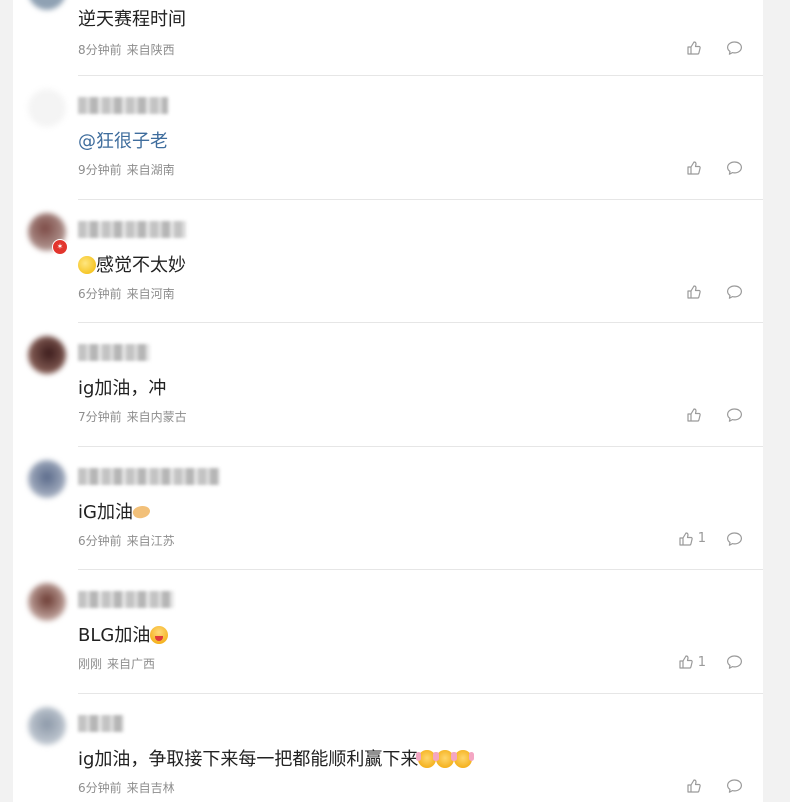 Image resolution: width=790 pixels, height=802 pixels. I want to click on comment-meta: 8分钟前 来自陕西, so click(126, 49).